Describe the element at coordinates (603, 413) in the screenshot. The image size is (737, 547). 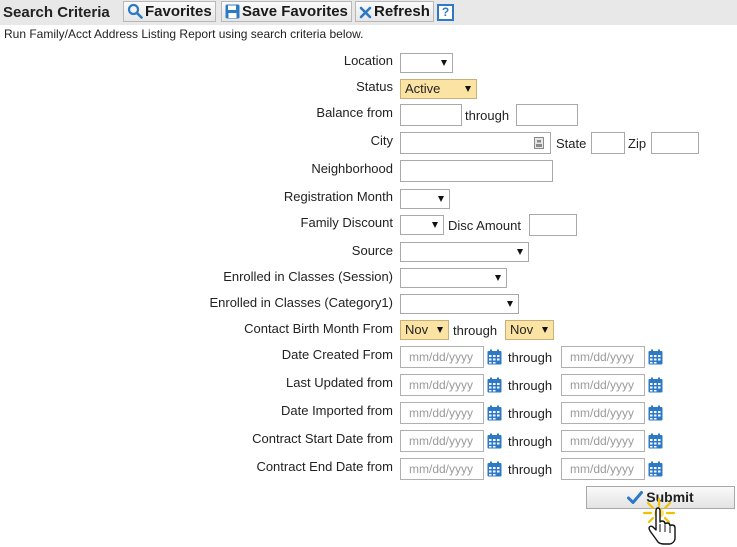
I see `date-imported-through-input: mm/dd/yyyy` at that location.